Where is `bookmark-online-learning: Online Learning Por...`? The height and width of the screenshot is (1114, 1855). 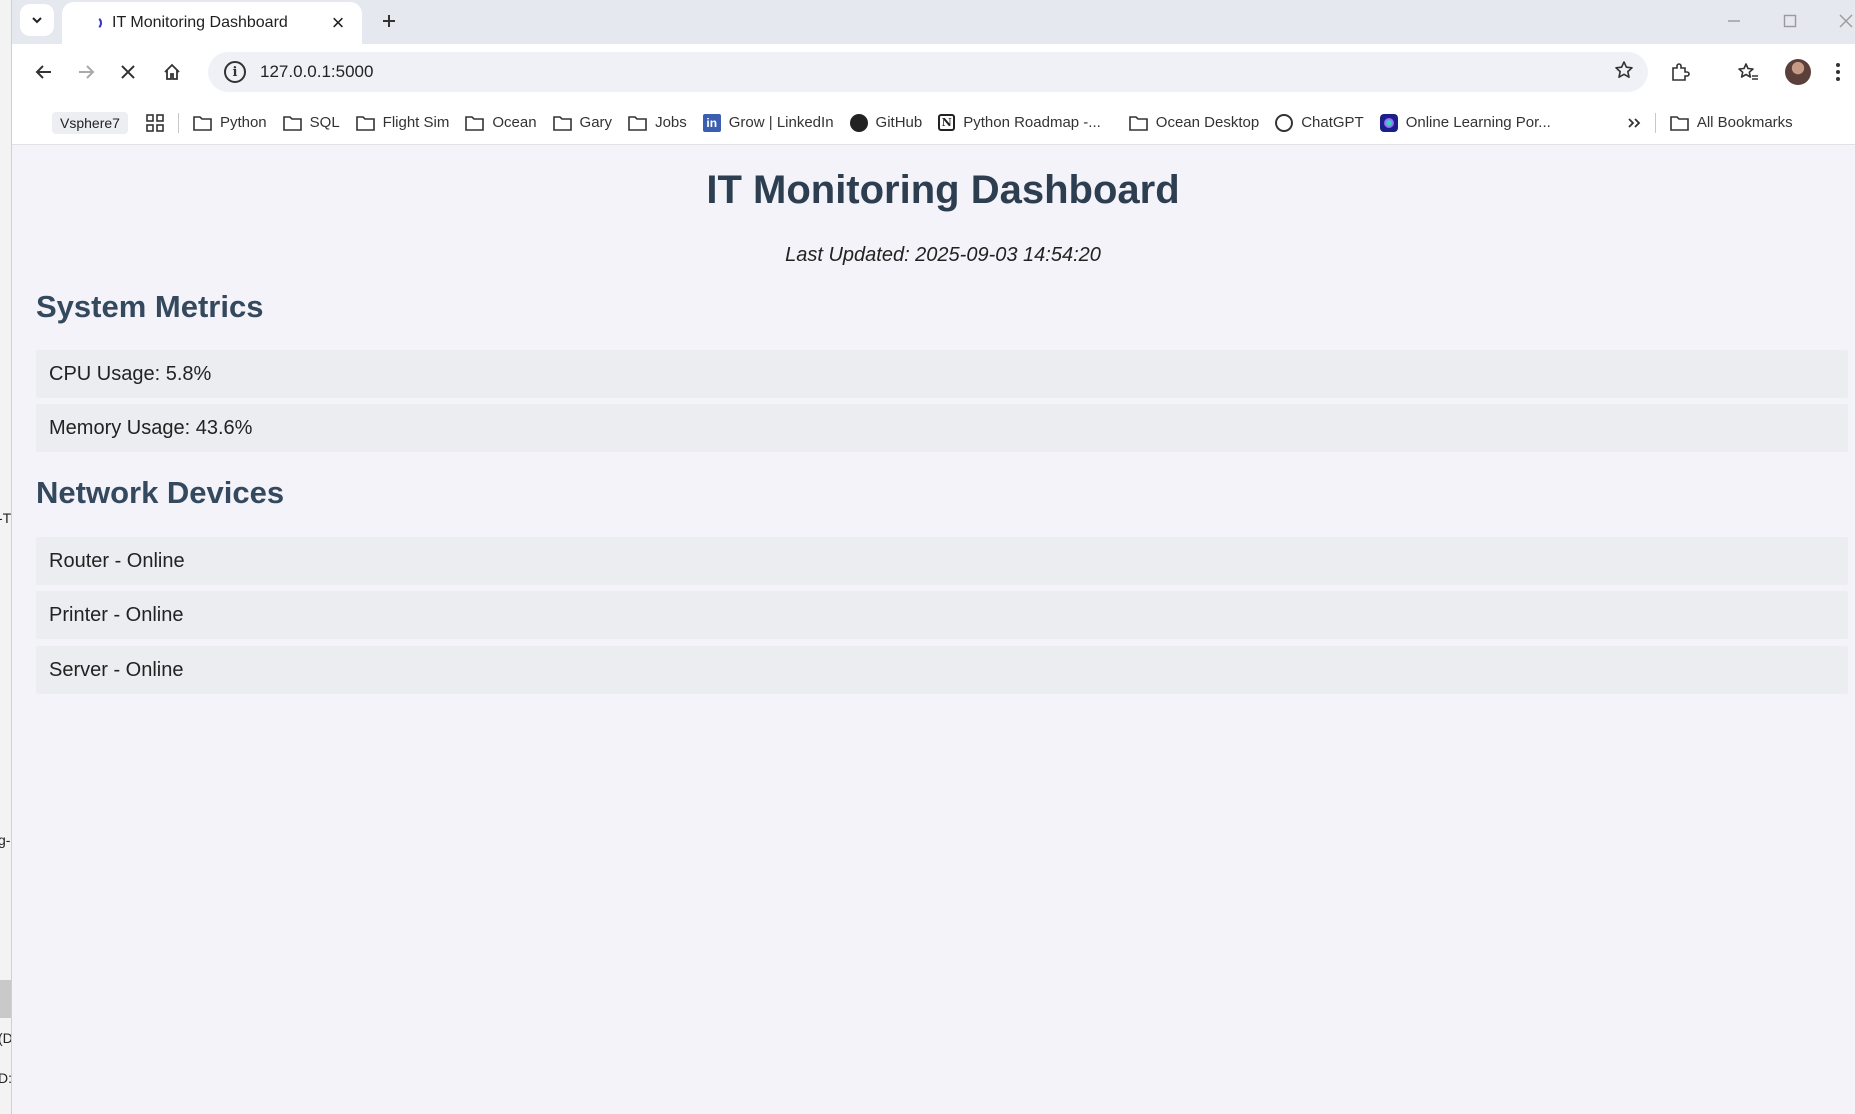 bookmark-online-learning: Online Learning Por... is located at coordinates (1465, 123).